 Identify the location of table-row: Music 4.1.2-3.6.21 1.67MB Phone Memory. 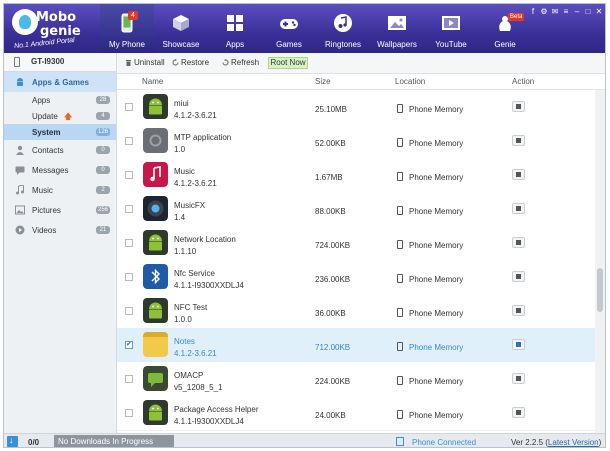
(356, 175).